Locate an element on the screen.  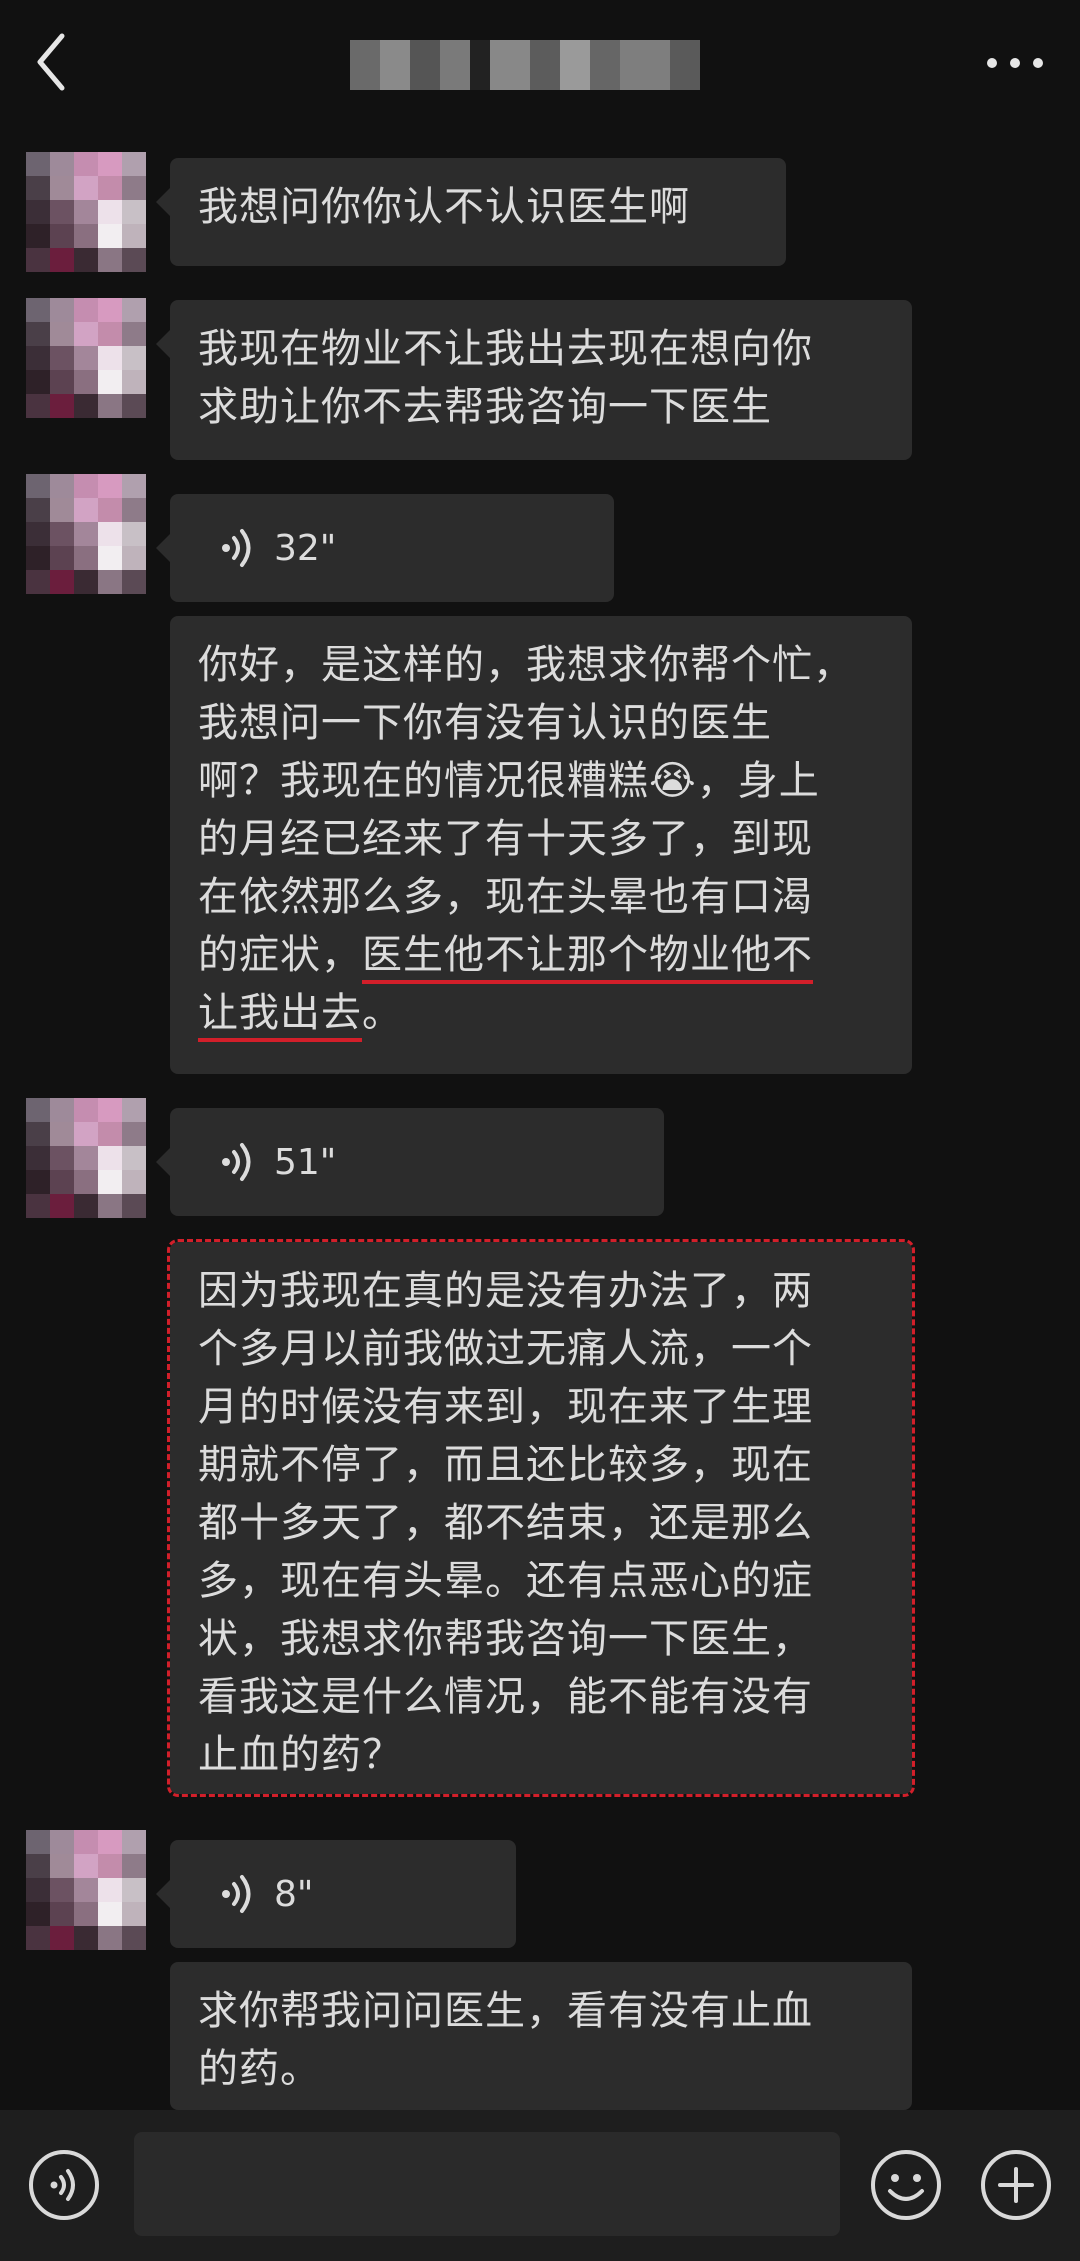
message-bubble: 我想问你你认不认识医生啊 is located at coordinates (471, 212).